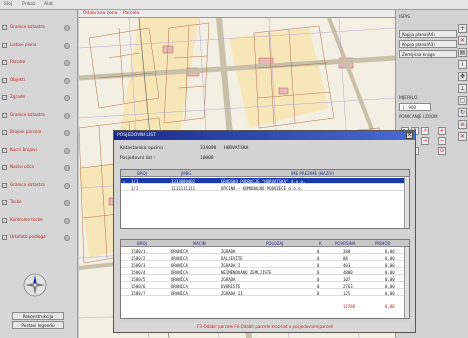  What do you see at coordinates (415, 107) in the screenshot?
I see `scale-input: 1 : 900` at bounding box center [415, 107].